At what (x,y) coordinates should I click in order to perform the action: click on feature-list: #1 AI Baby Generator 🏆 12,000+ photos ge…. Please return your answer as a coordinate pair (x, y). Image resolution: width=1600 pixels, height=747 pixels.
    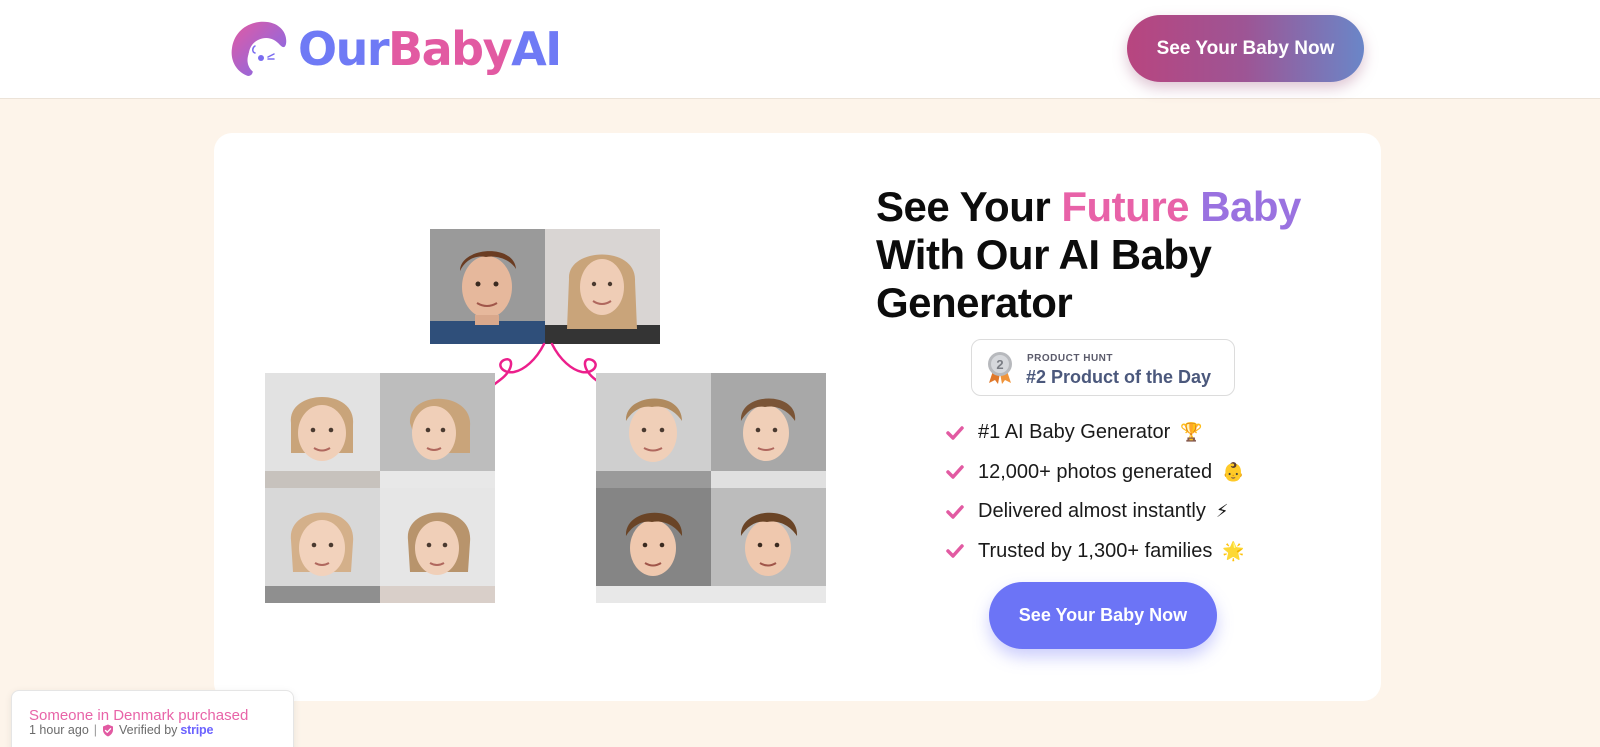
    Looking at the image, I should click on (1094, 492).